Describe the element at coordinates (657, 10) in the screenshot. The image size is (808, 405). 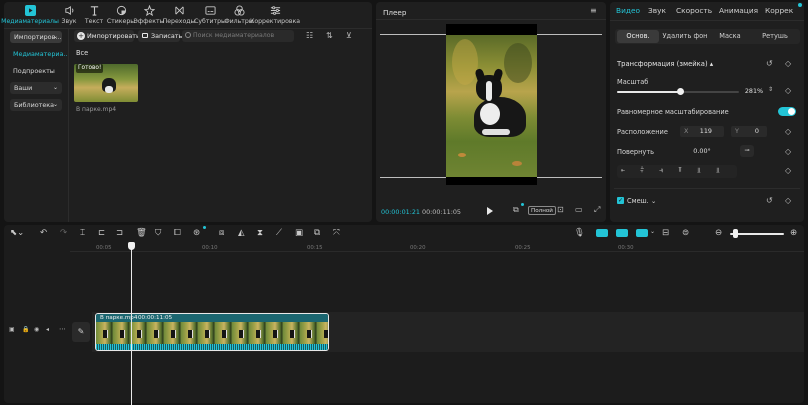
I see `tab-audio: Звук` at that location.